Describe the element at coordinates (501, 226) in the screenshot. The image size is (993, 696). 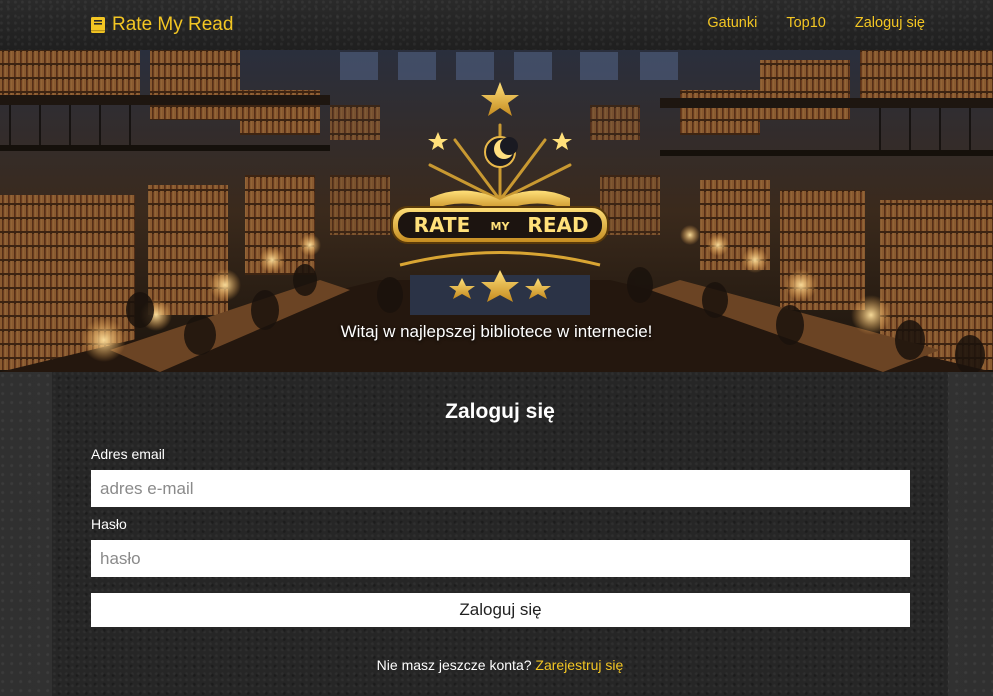
I see `svg-text: MY` at that location.